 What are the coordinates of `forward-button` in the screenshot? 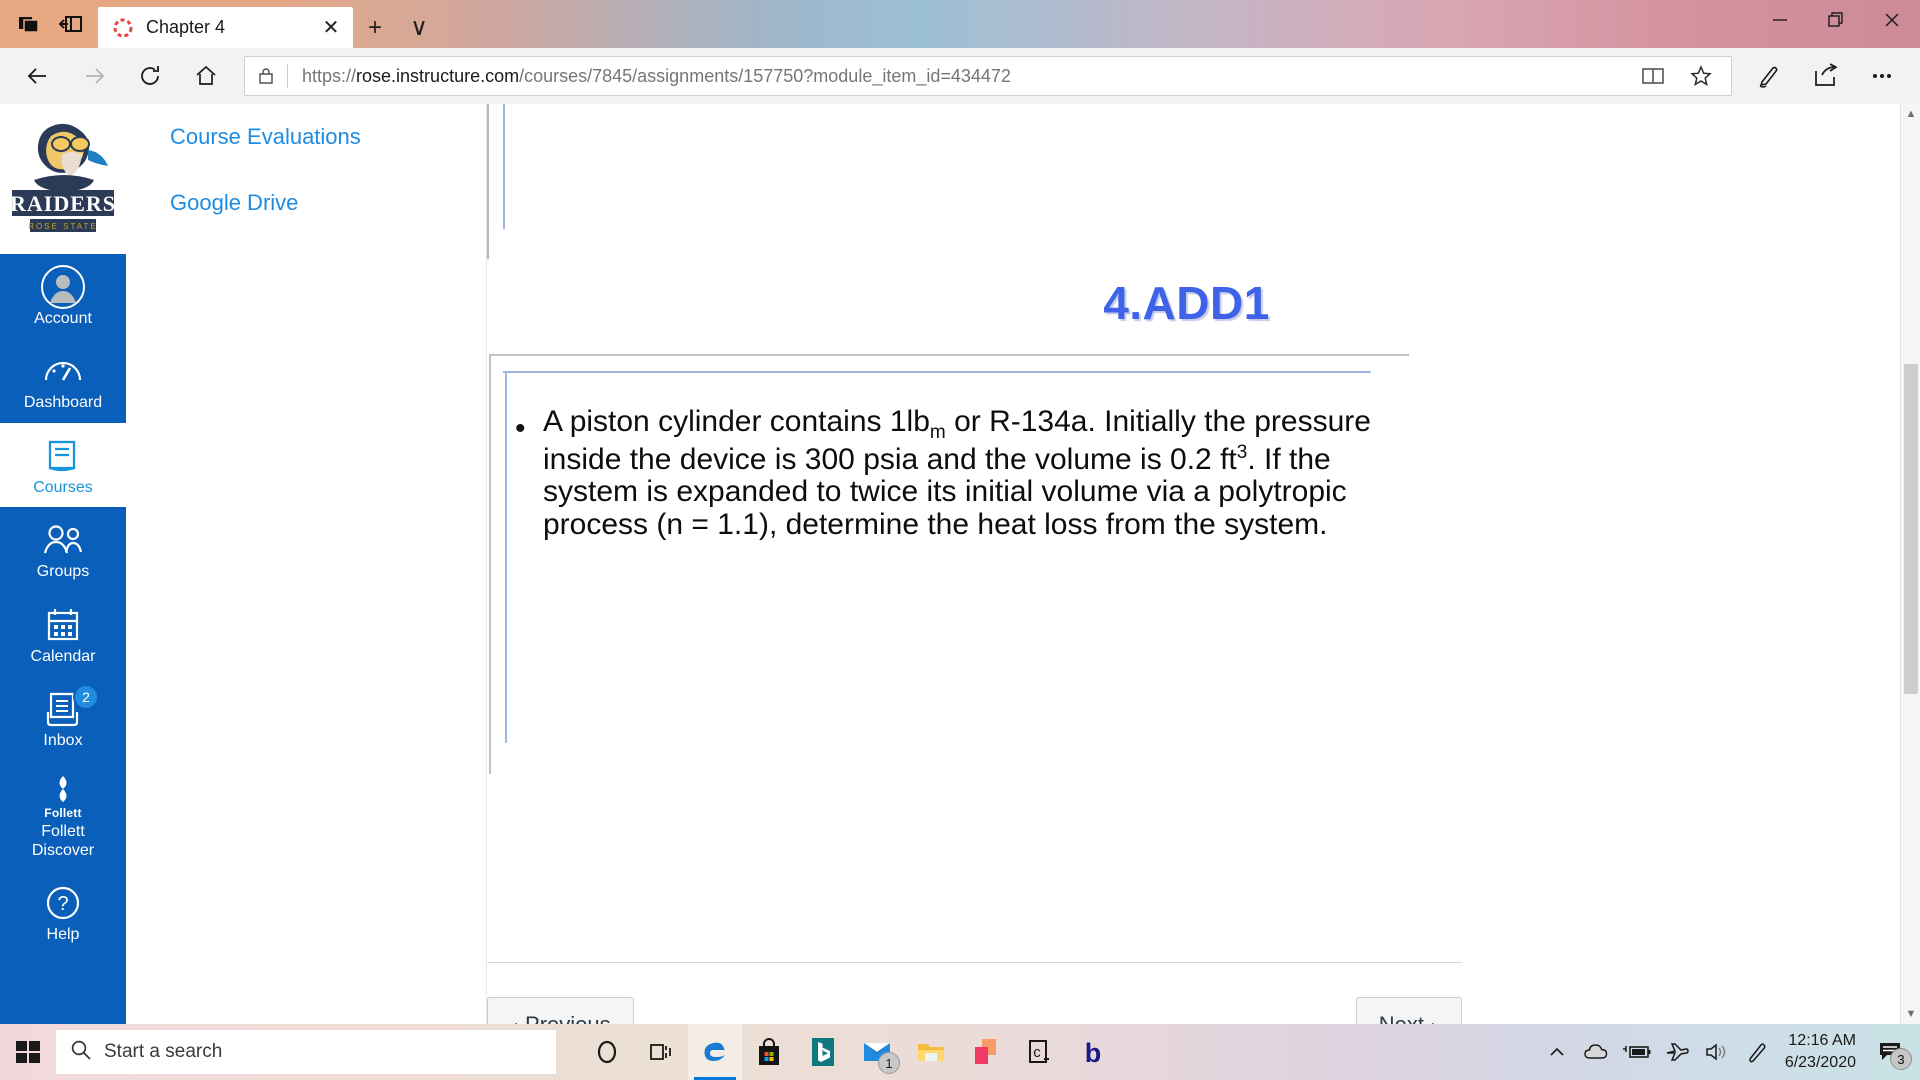 It's located at (94, 76).